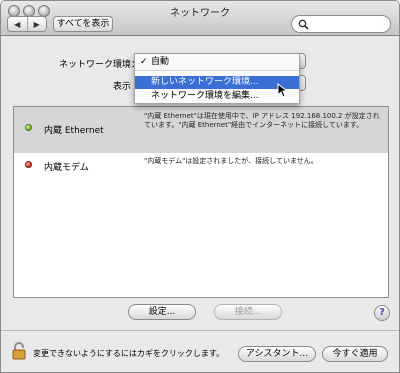 The image size is (400, 373). I want to click on bottom-divider, so click(200, 330).